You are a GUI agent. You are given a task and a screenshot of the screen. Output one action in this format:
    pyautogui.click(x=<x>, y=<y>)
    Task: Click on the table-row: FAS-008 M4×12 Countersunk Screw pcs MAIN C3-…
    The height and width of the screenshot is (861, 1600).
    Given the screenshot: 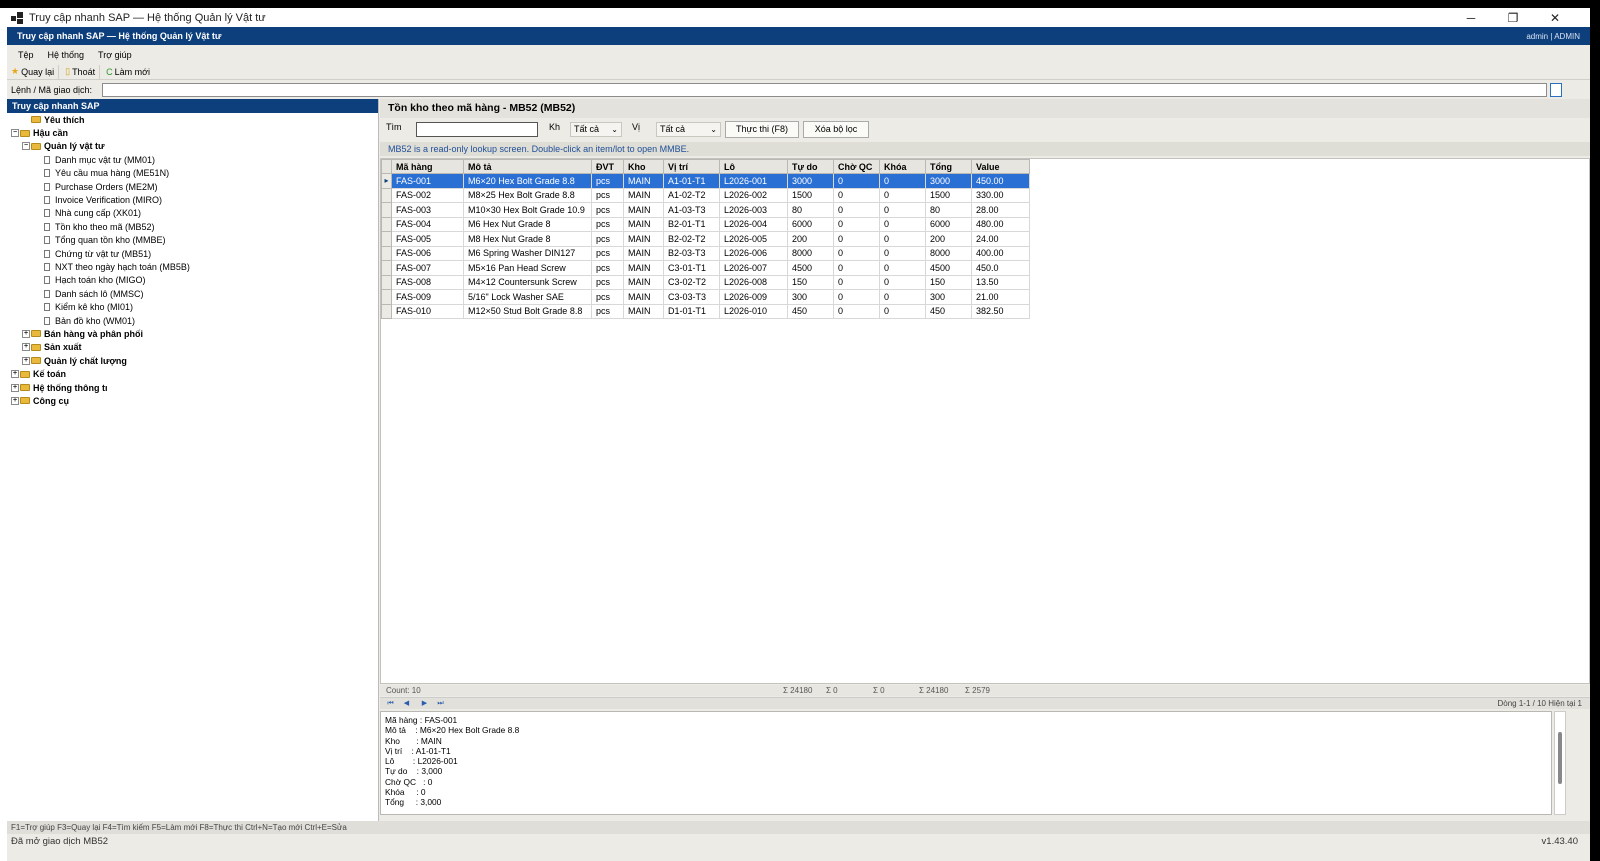 What is the action you would take?
    pyautogui.click(x=705, y=282)
    